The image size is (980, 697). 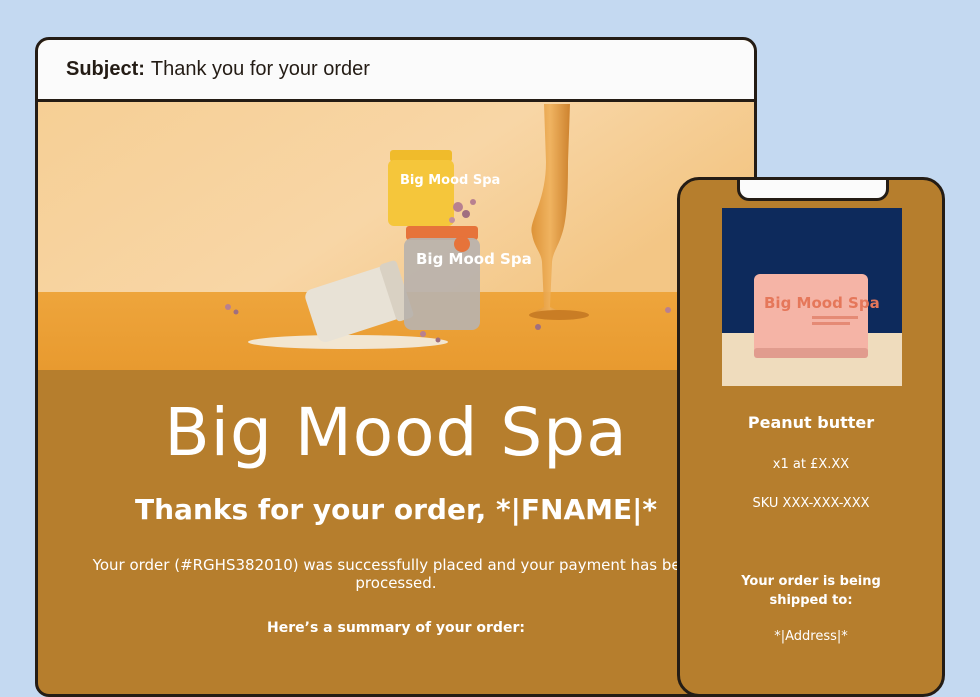 I want to click on shipping-address: *|Address|*, so click(x=811, y=636).